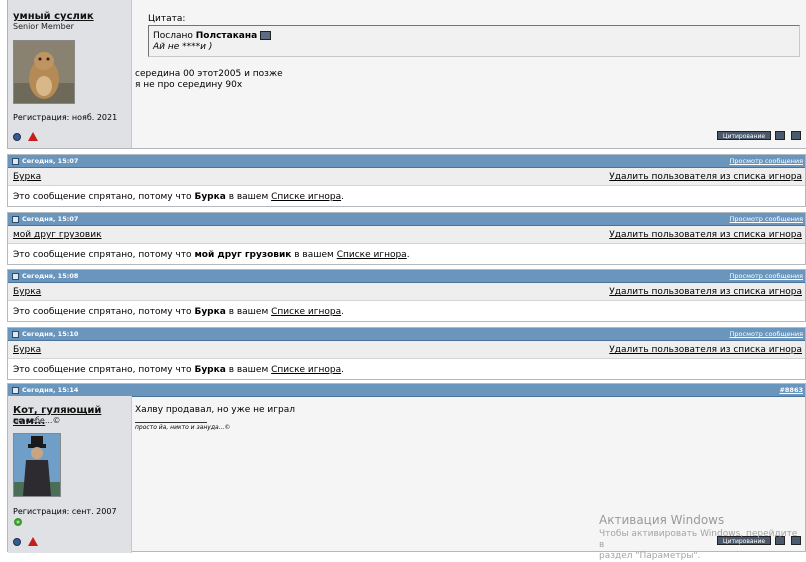 The height and width of the screenshot is (562, 806). I want to click on signature: просто йа, никто и зануда...©, so click(183, 427).